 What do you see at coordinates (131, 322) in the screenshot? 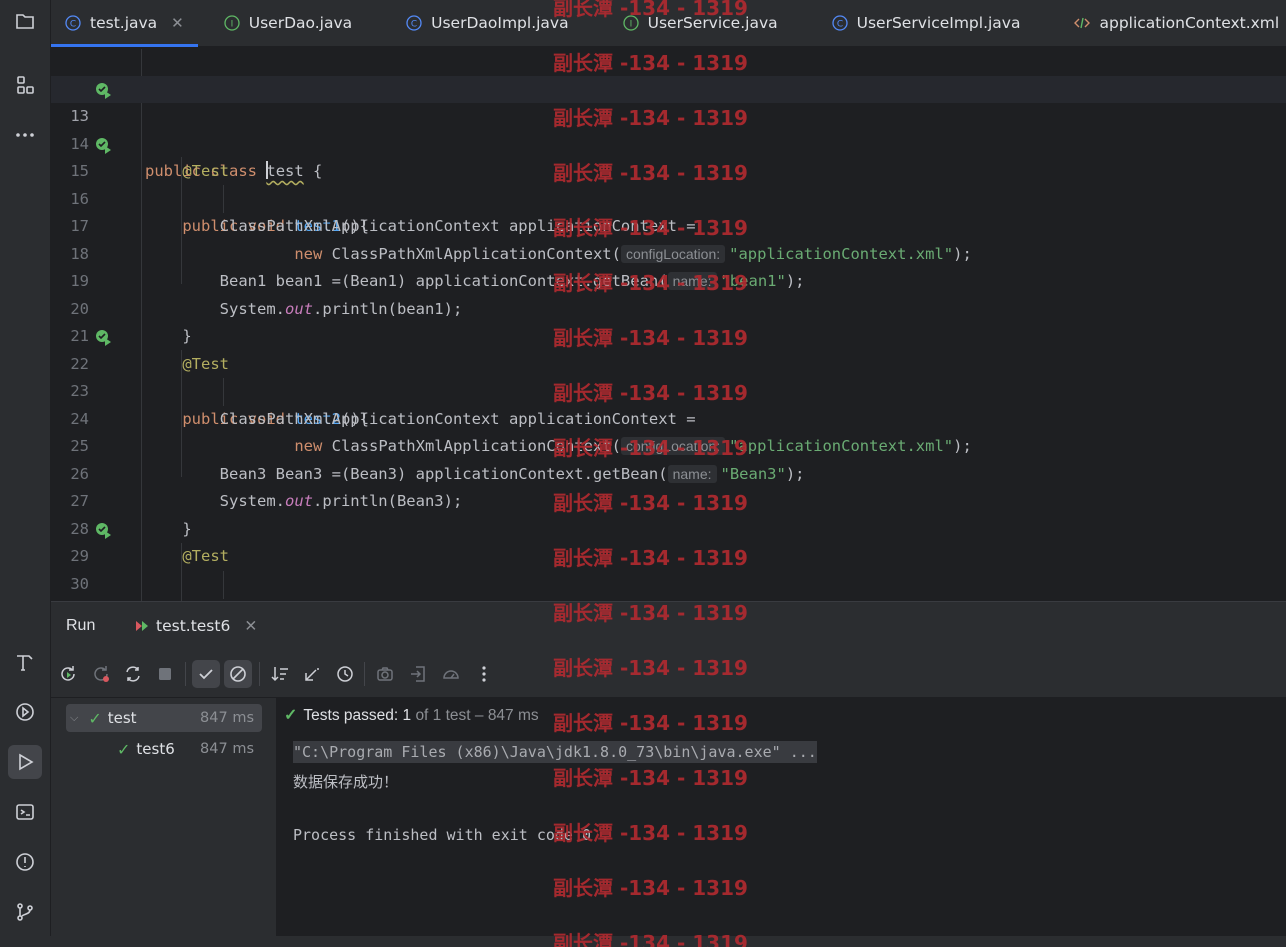
I see `code-line: 20 }` at bounding box center [131, 322].